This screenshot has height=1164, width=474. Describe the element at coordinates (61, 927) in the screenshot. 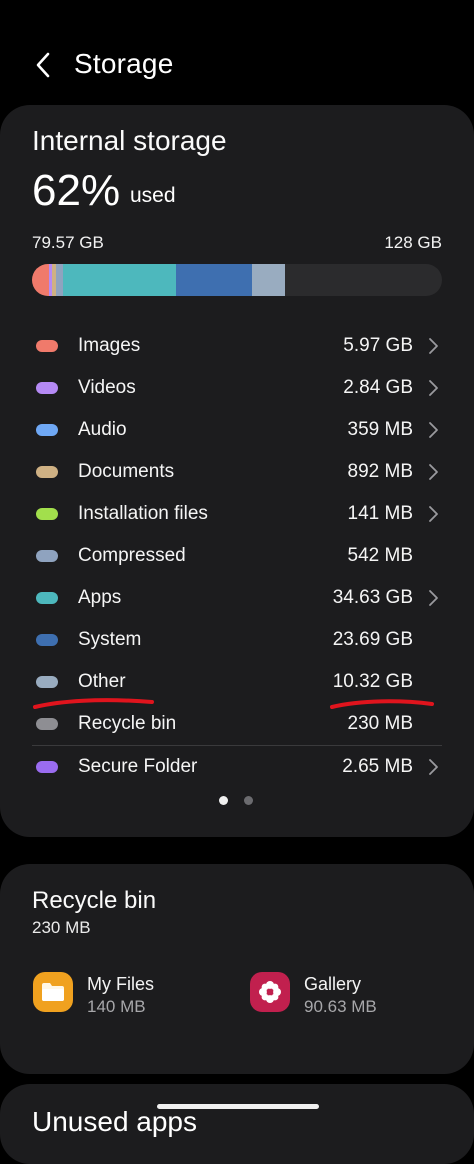

I see `recycle-bin-size: 230 MB` at that location.